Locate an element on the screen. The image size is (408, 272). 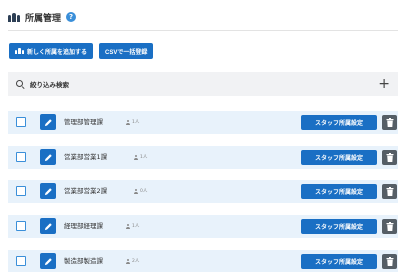
add-department-button: 新しく所属を追加する is located at coordinates (51, 51).